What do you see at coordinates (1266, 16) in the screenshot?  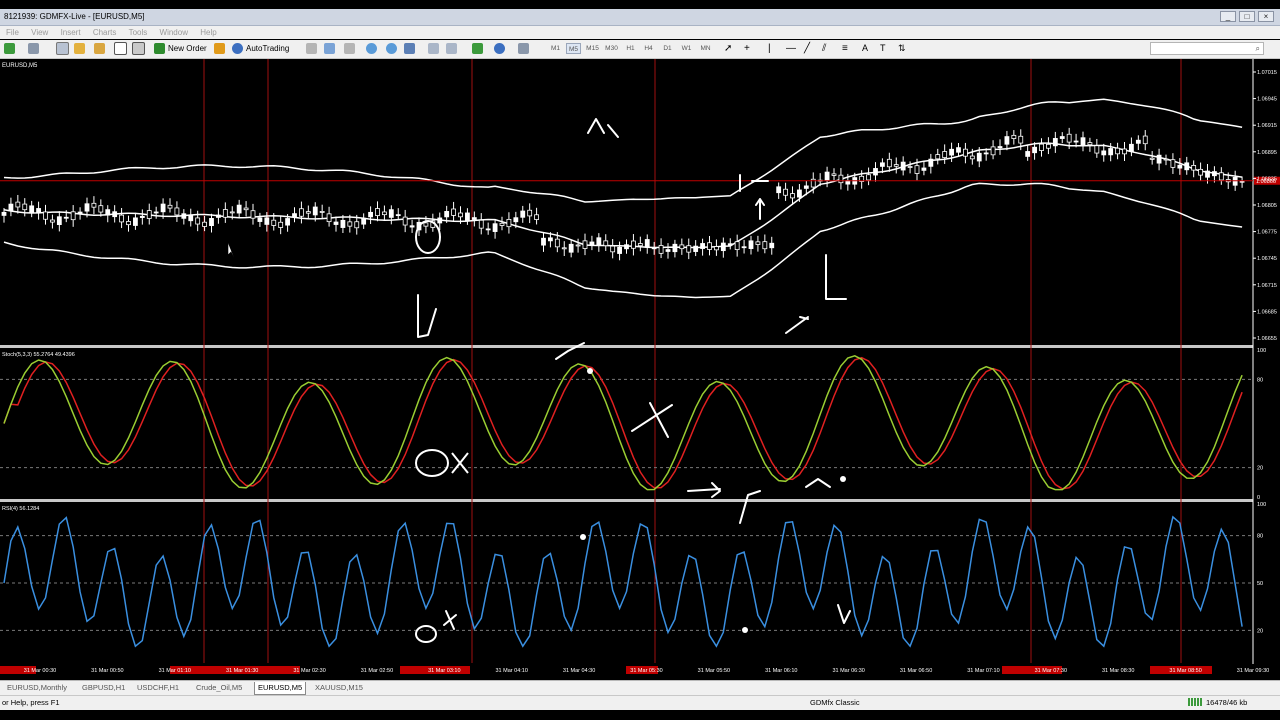 I see `close-button: ×` at bounding box center [1266, 16].